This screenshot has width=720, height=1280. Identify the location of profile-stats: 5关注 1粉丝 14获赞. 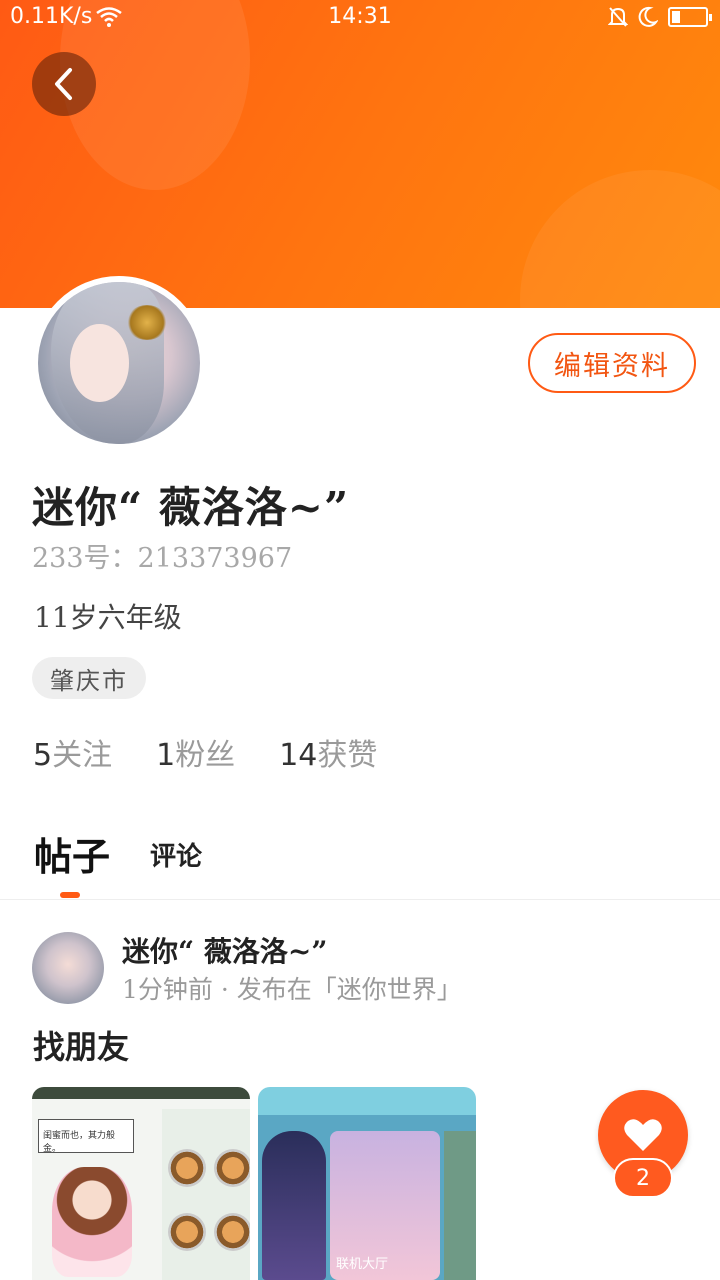
(205, 752).